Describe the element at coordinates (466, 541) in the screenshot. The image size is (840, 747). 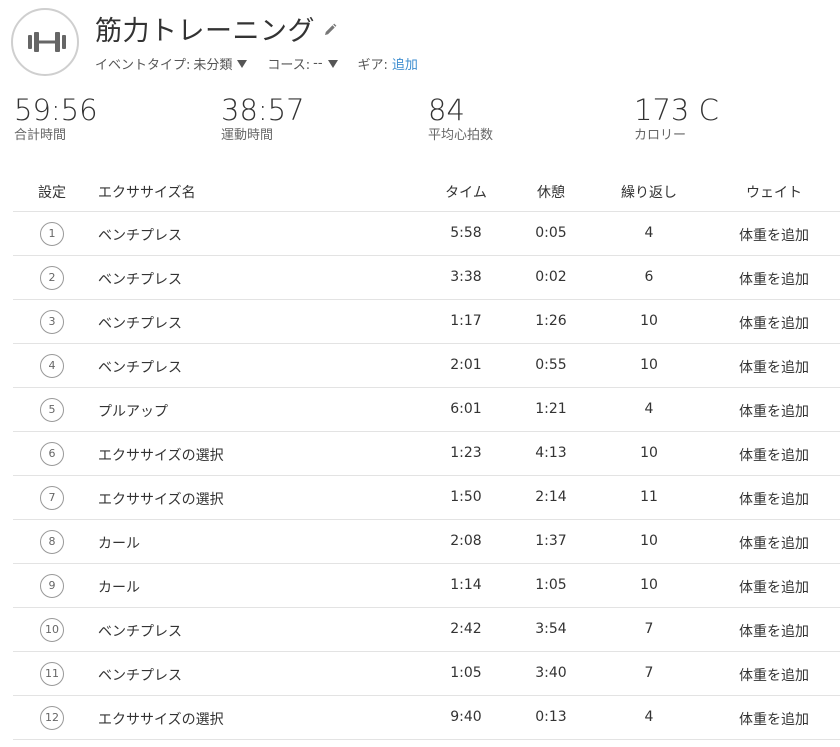
I see `set-time: 2:08` at that location.